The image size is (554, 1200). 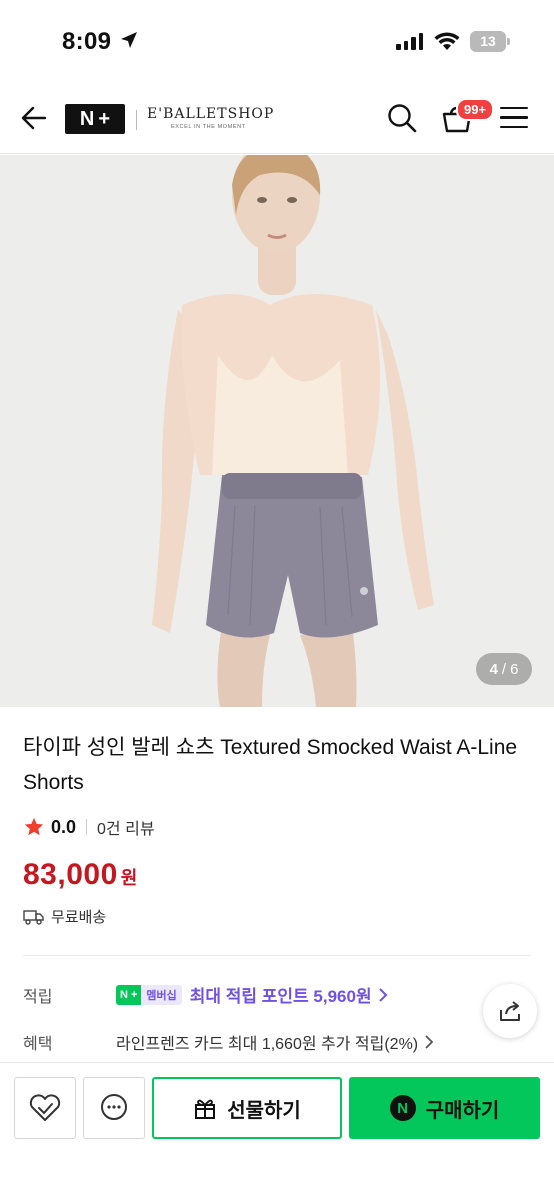 What do you see at coordinates (267, 1044) in the screenshot?
I see `card-benefit-text: 라인프렌즈 카드 최대 1,660원 추가 적립(2%)` at bounding box center [267, 1044].